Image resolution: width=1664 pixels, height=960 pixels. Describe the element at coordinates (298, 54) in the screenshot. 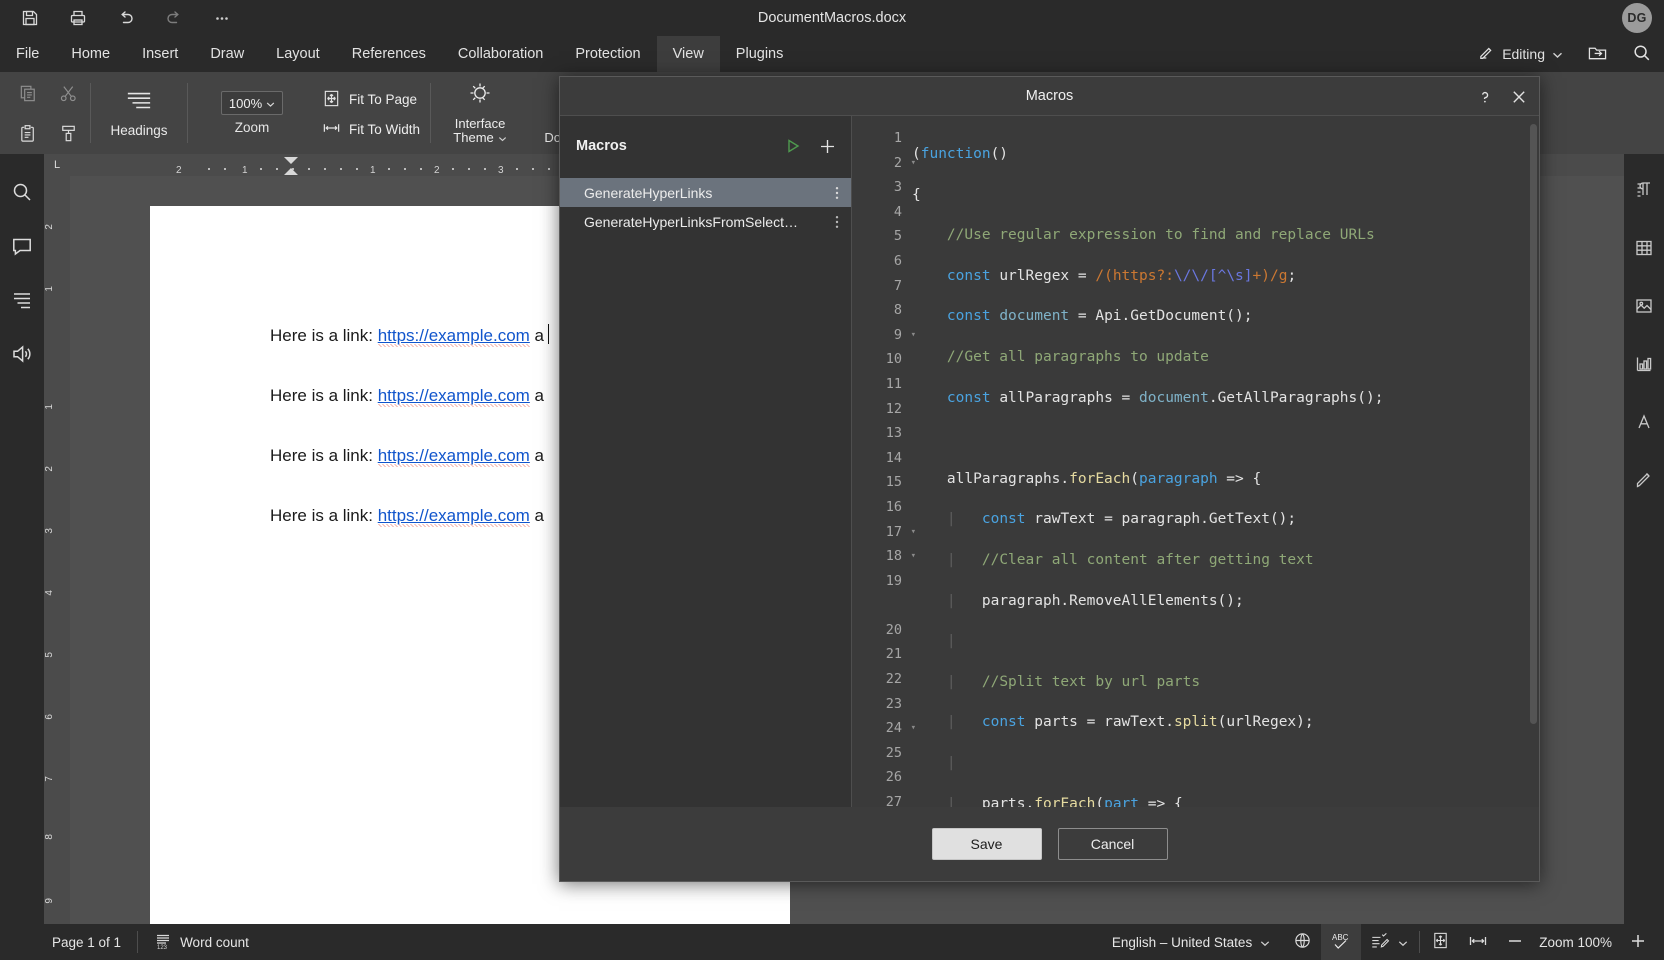

I see `menu-item-layout: Layout` at that location.